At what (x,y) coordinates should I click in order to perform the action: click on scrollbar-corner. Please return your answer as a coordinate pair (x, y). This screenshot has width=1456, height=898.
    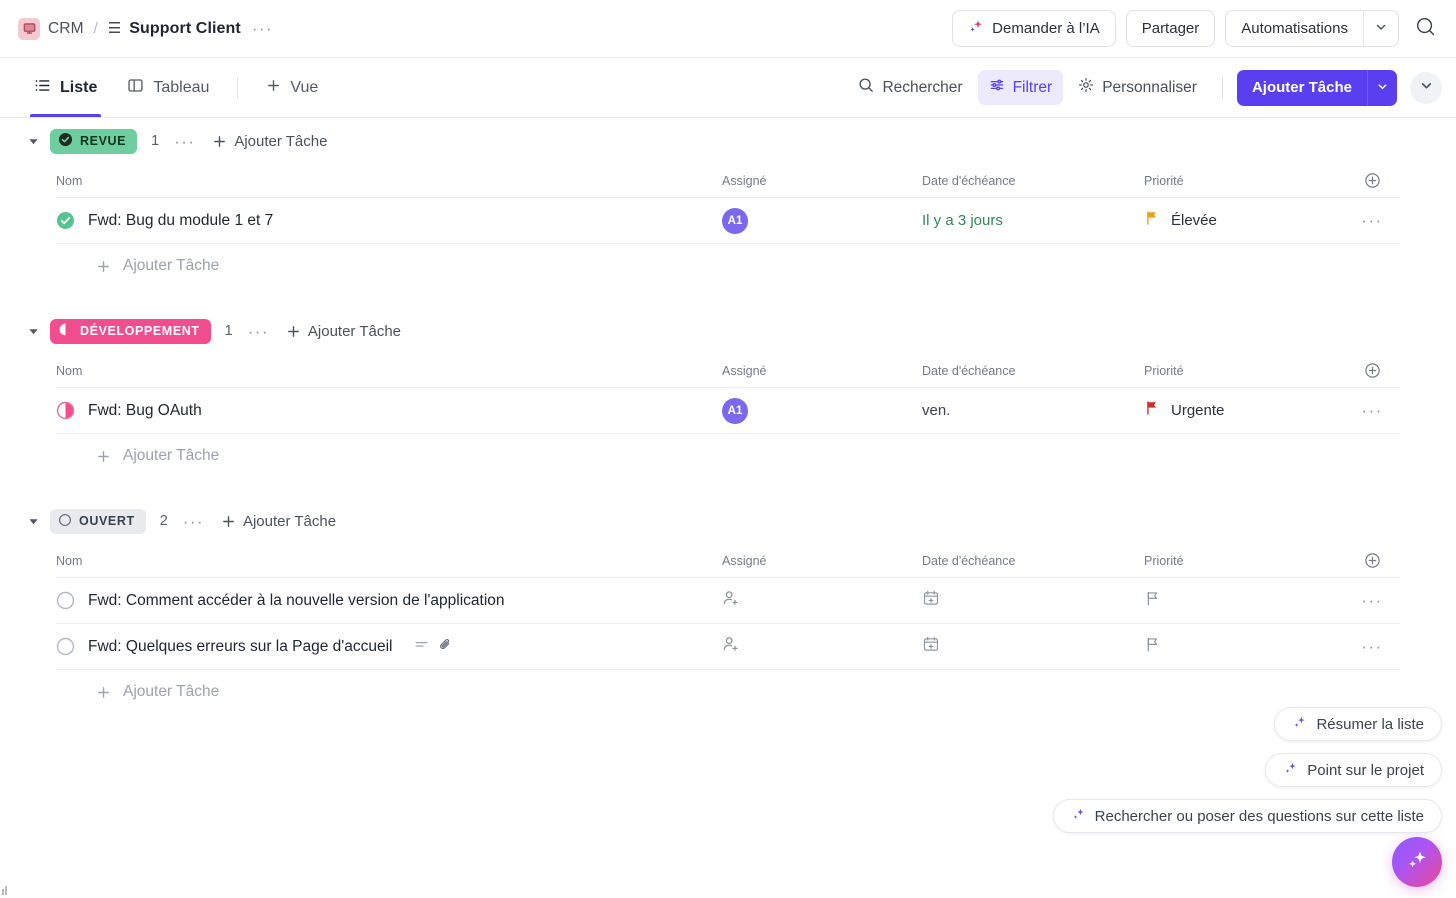
    Looking at the image, I should click on (5, 888).